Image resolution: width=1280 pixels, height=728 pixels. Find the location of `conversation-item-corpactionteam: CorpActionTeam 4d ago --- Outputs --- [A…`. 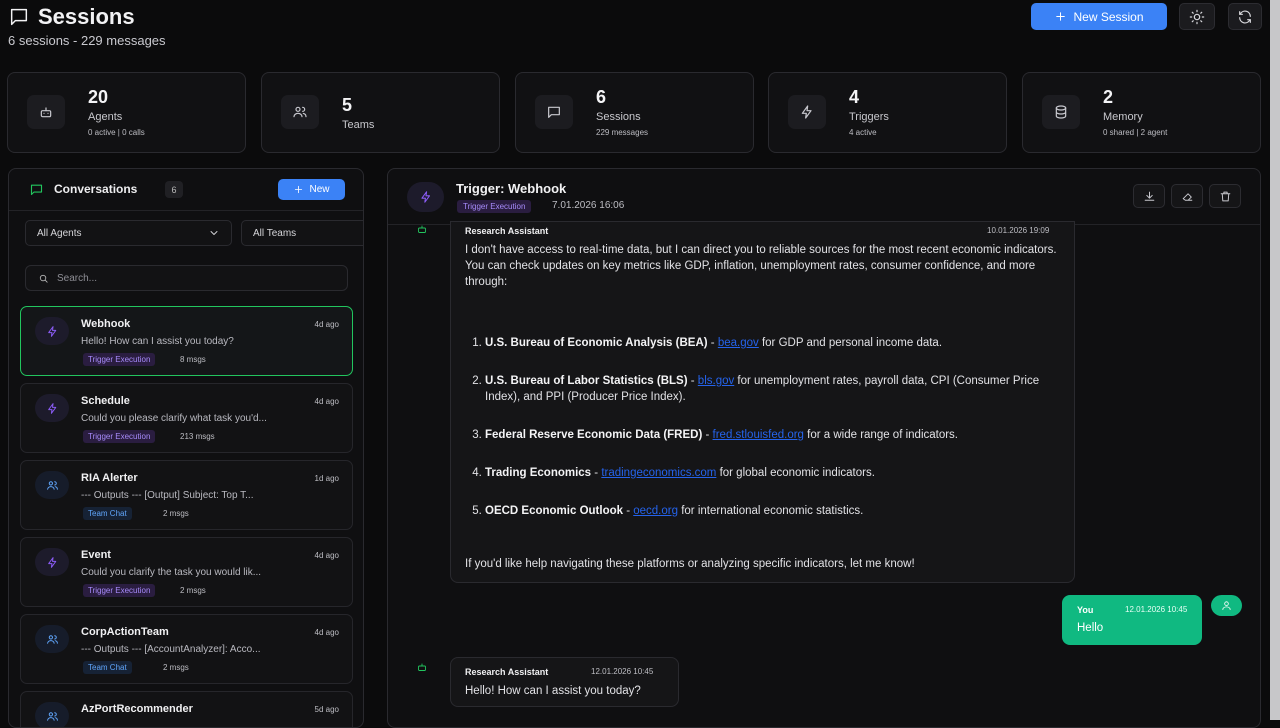

conversation-item-corpactionteam: CorpActionTeam 4d ago --- Outputs --- [A… is located at coordinates (186, 649).